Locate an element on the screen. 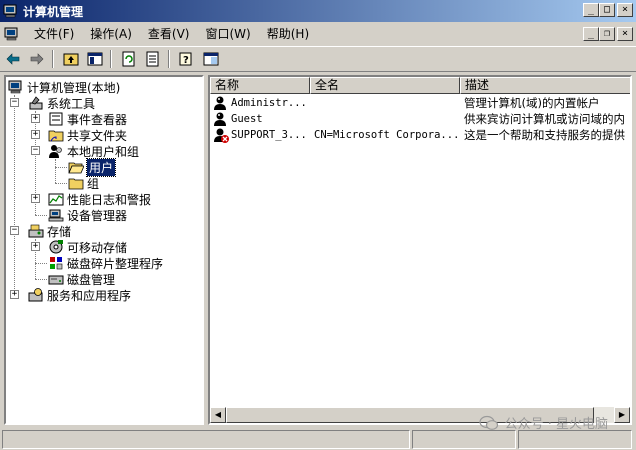 The image size is (636, 450). services-icon is located at coordinates (35, 295).